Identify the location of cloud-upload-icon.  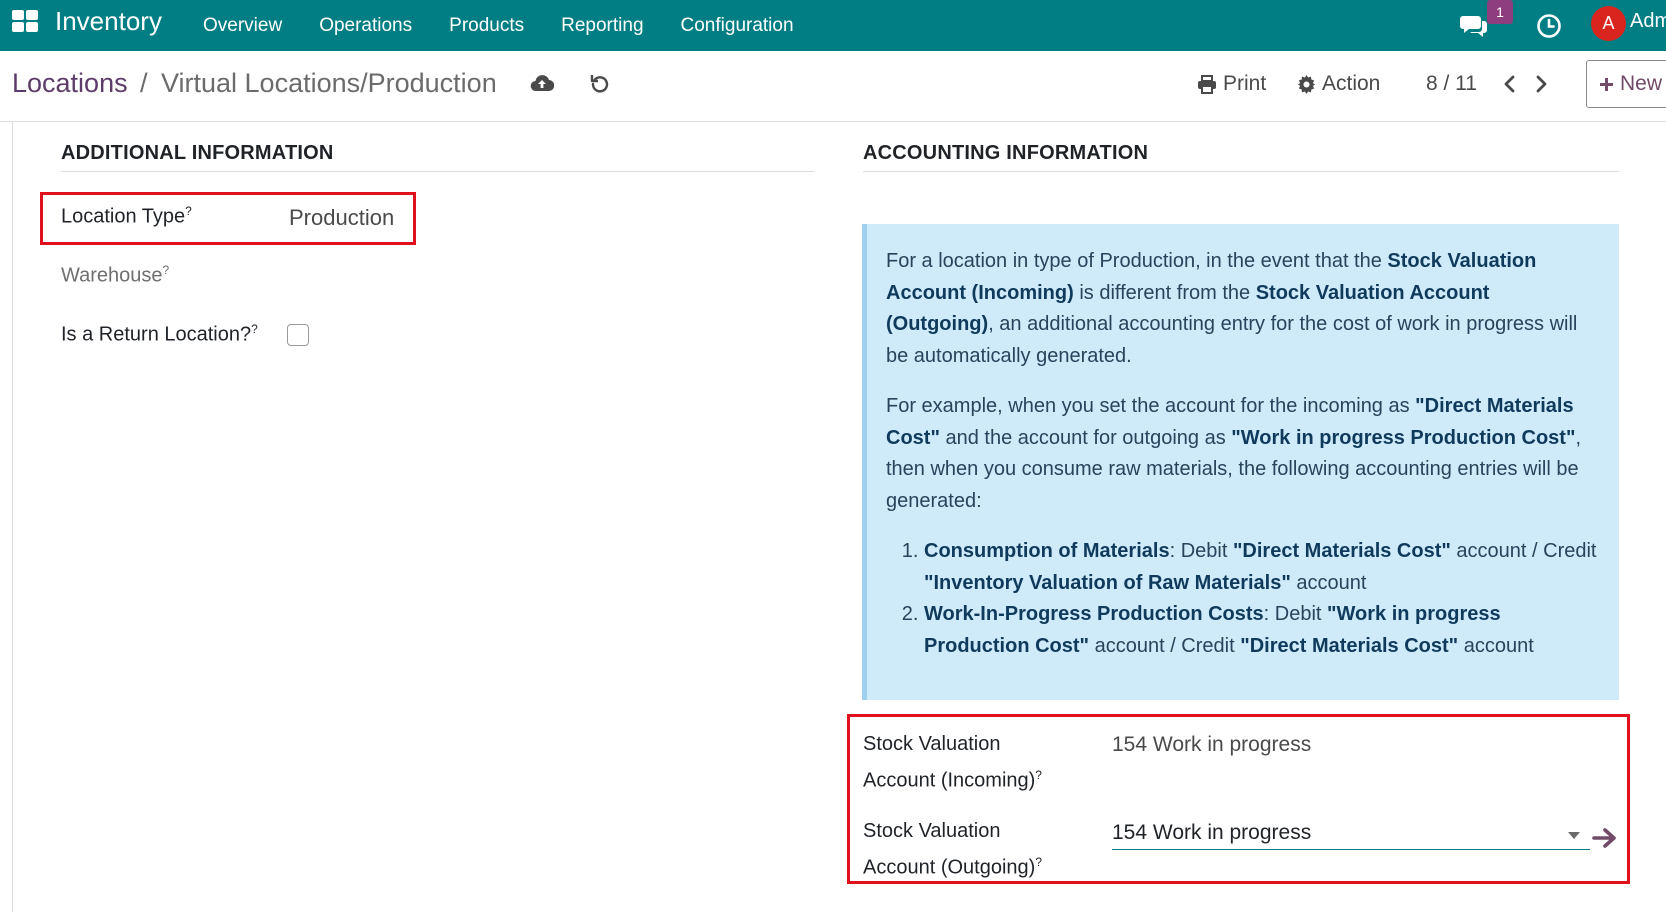
(542, 85).